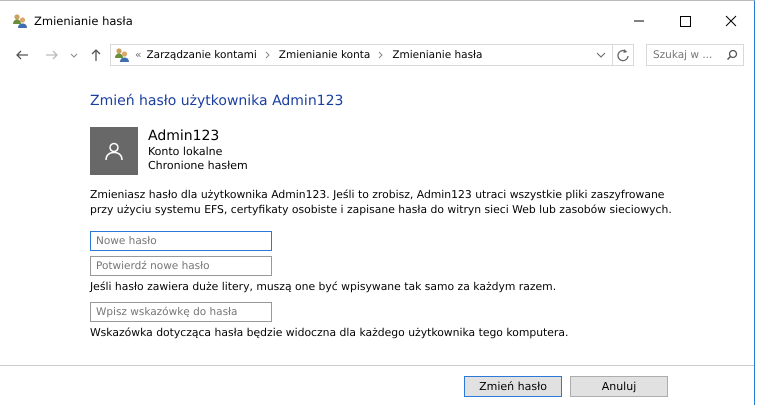 This screenshot has width=759, height=405. Describe the element at coordinates (186, 152) in the screenshot. I see `account-type: Konto lokalne` at that location.